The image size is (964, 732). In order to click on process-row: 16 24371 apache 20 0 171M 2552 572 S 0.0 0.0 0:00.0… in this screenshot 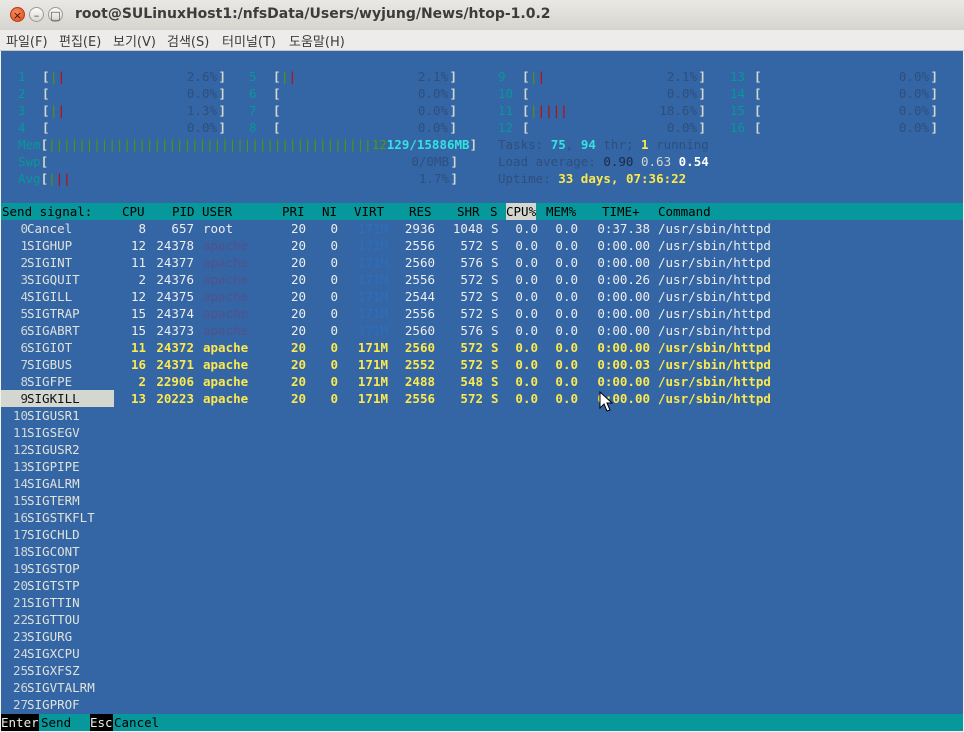, I will do `click(539, 364)`.